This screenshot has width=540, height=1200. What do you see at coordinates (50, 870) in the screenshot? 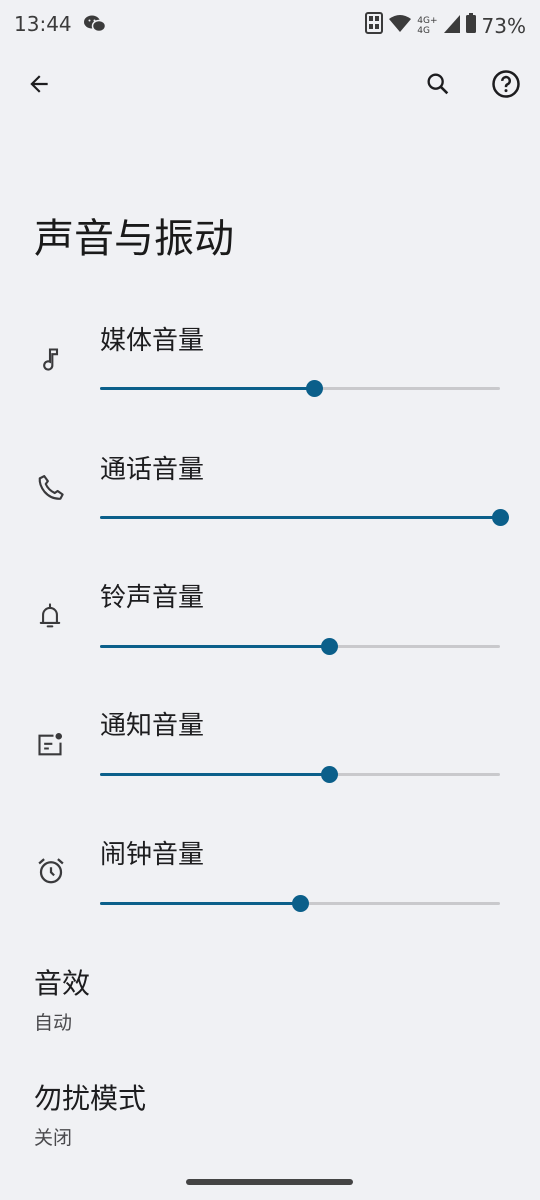
I see `alarm-icon` at bounding box center [50, 870].